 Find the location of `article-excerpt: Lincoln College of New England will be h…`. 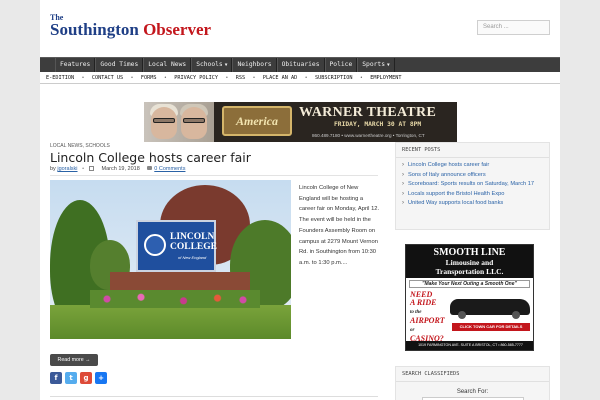

article-excerpt: Lincoln College of New England will be h… is located at coordinates (339, 225).